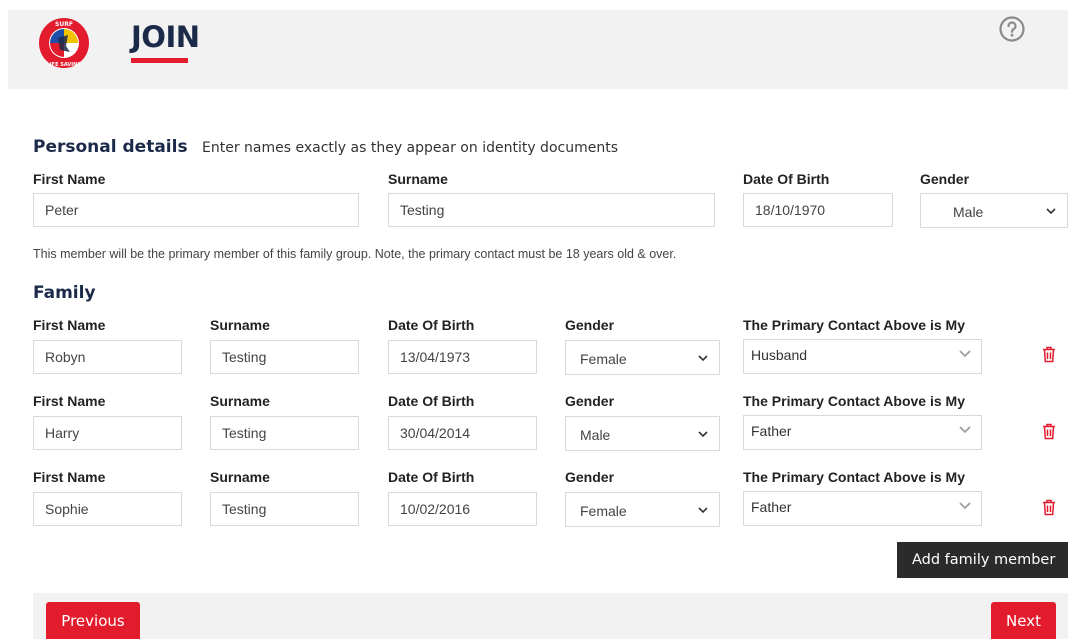 Image resolution: width=1068 pixels, height=639 pixels. Describe the element at coordinates (462, 433) in the screenshot. I see `family-dob-input: 30/04/2014` at that location.